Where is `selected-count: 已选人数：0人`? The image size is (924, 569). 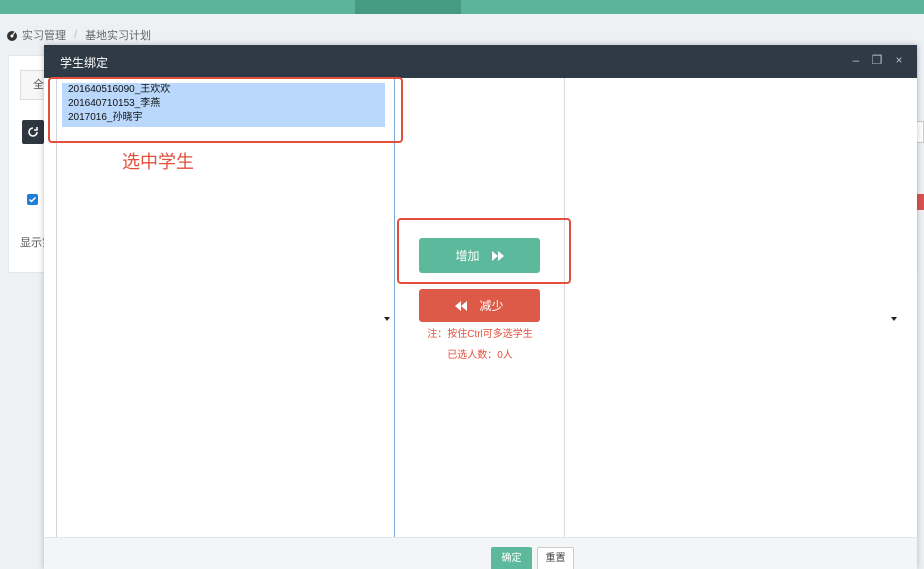
selected-count: 已选人数：0人 is located at coordinates (480, 355).